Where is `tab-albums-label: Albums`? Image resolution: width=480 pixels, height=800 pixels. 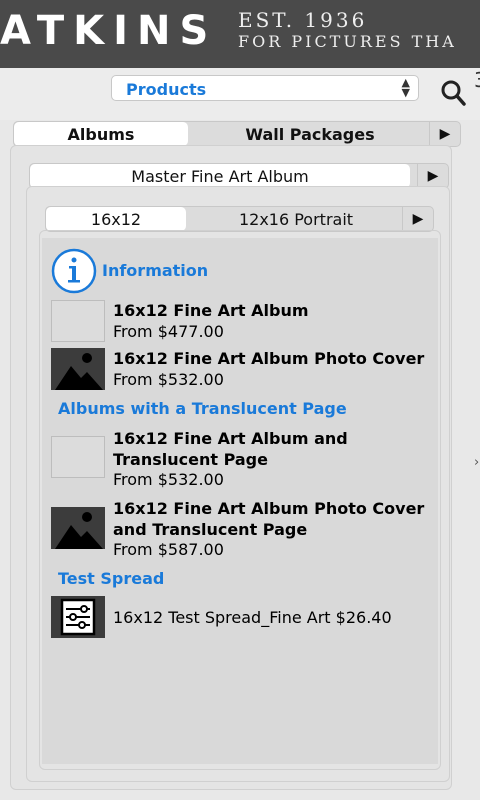
tab-albums-label: Albums is located at coordinates (101, 134).